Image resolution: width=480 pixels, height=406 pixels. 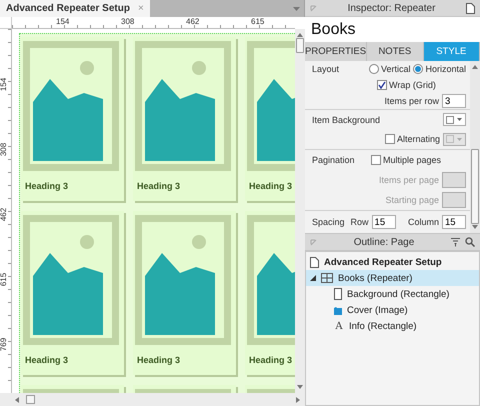 What do you see at coordinates (411, 101) in the screenshot?
I see `field-label: Items per row` at bounding box center [411, 101].